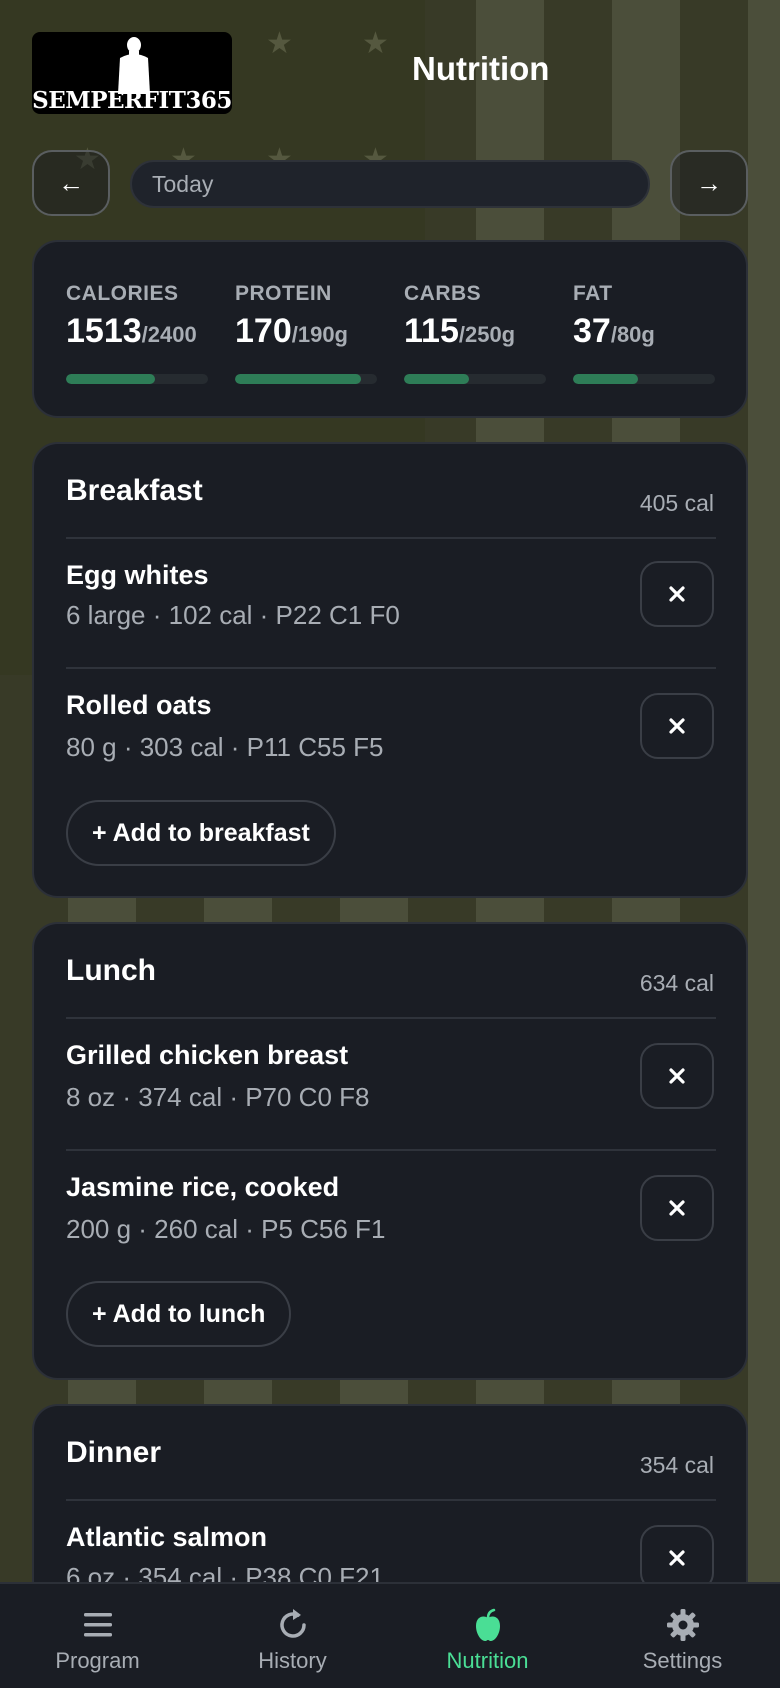 This screenshot has height=1688, width=780. What do you see at coordinates (481, 68) in the screenshot?
I see `page-title: Nutrition` at bounding box center [481, 68].